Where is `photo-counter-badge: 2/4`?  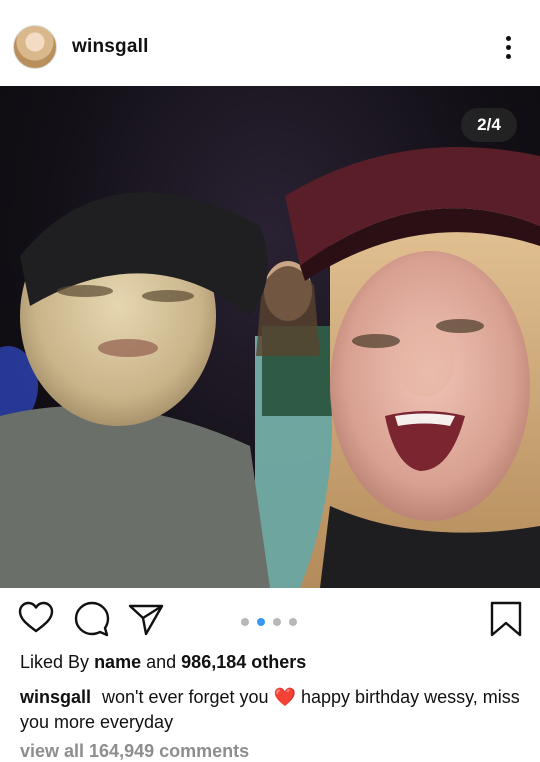 photo-counter-badge: 2/4 is located at coordinates (489, 125).